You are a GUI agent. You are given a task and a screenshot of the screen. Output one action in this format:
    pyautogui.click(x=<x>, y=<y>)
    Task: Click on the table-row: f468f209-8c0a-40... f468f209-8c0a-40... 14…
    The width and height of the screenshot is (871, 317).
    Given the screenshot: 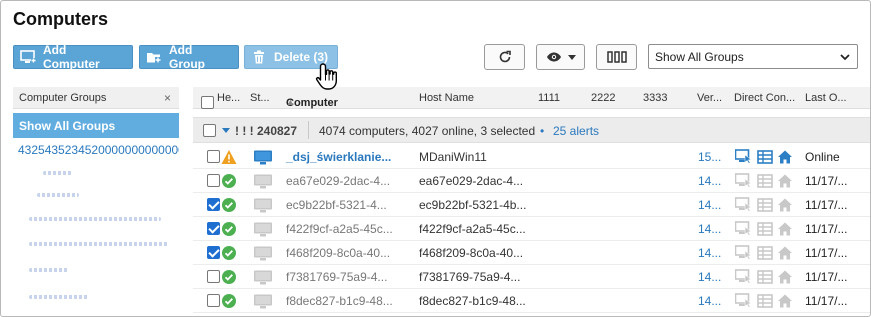 What is the action you would take?
    pyautogui.click(x=531, y=253)
    